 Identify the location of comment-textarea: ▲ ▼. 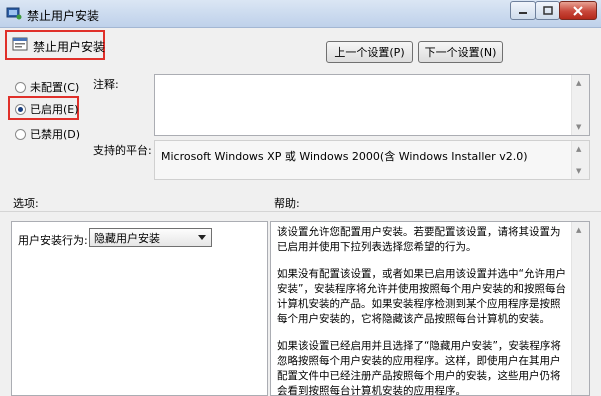
(372, 105).